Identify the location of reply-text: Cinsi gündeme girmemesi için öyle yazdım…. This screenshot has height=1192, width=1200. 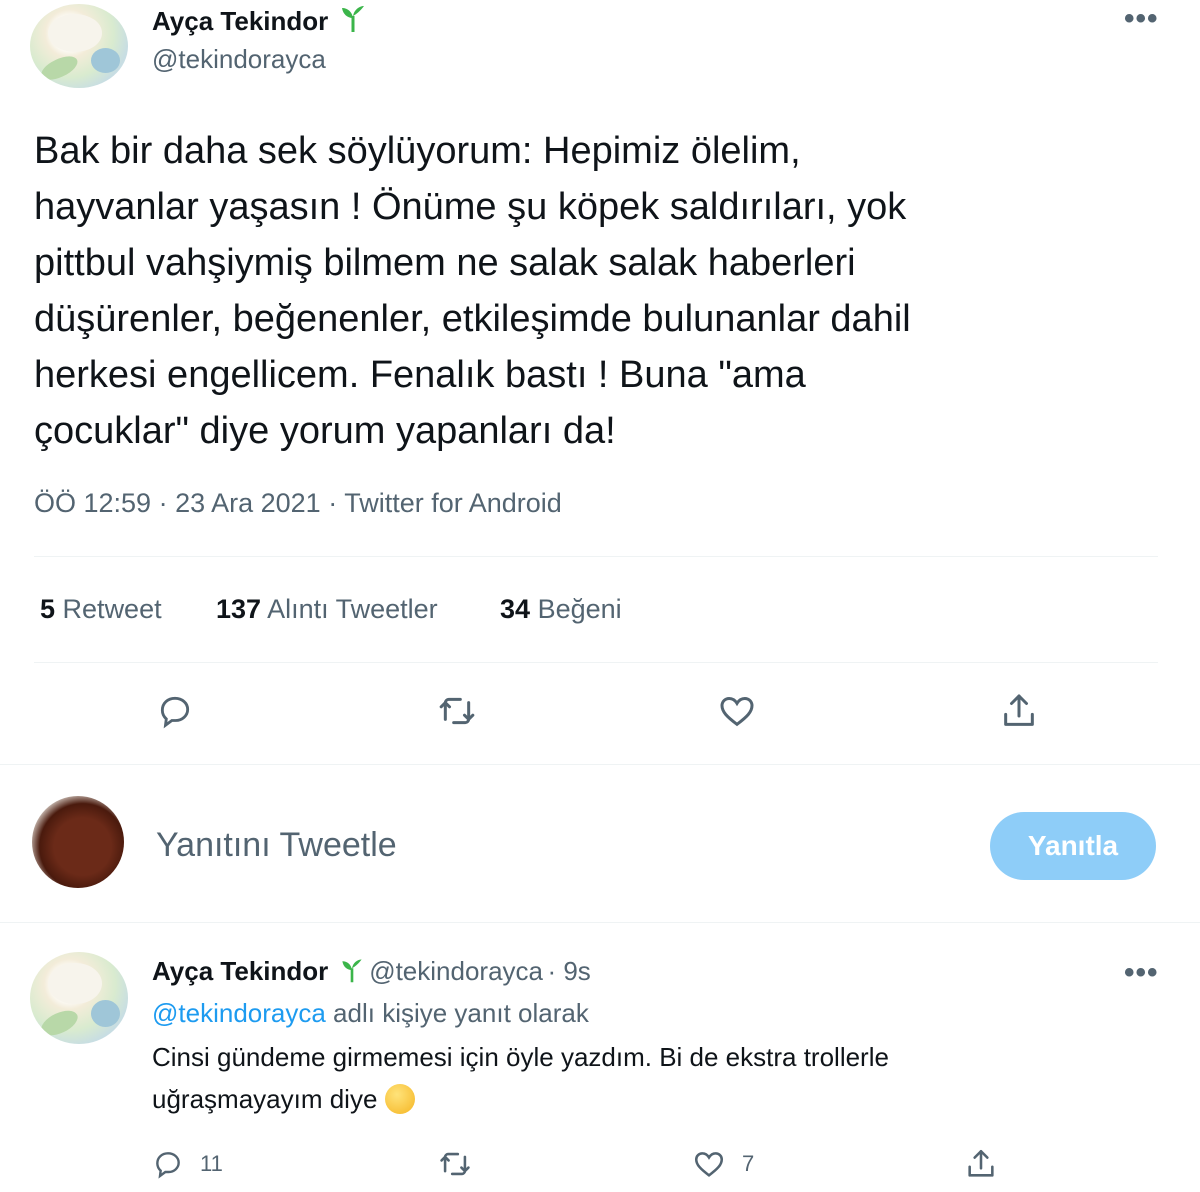
(652, 1078).